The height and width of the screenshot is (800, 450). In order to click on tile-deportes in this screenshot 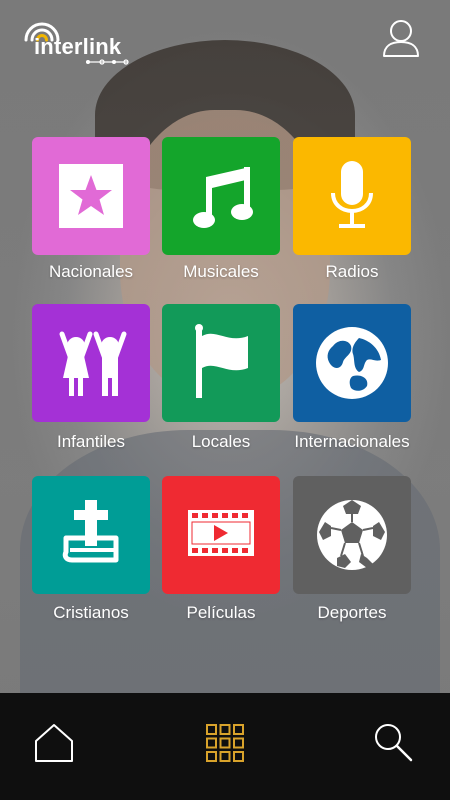, I will do `click(352, 535)`.